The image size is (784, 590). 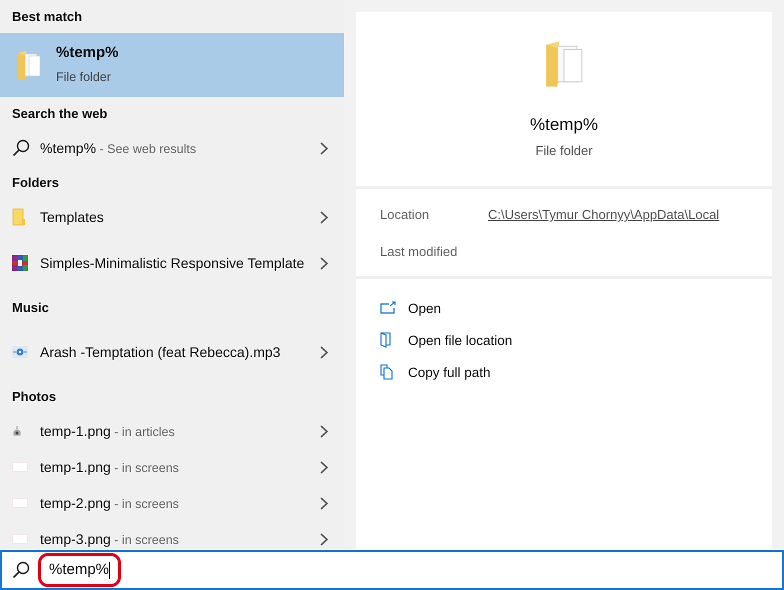 What do you see at coordinates (172, 65) in the screenshot?
I see `result-item: %temp% File folder` at bounding box center [172, 65].